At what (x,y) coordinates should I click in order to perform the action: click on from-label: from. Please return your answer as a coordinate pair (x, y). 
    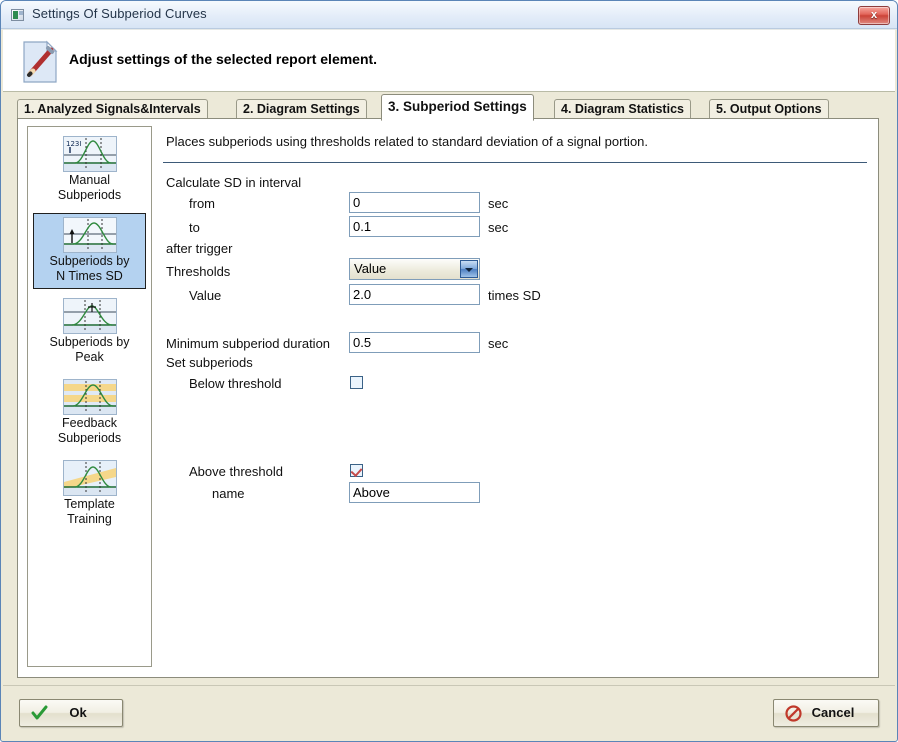
    Looking at the image, I should click on (202, 203).